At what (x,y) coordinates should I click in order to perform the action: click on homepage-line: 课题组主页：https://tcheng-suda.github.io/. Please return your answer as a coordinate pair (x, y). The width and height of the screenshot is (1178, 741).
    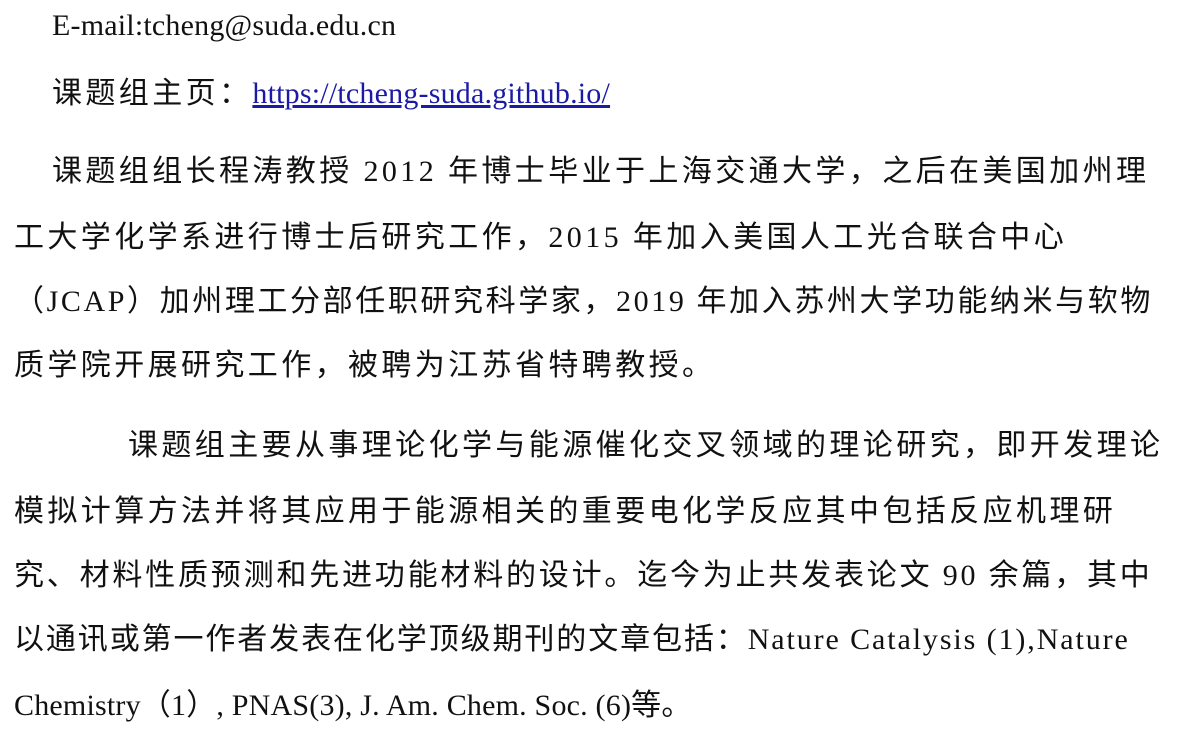
    Looking at the image, I should click on (331, 94).